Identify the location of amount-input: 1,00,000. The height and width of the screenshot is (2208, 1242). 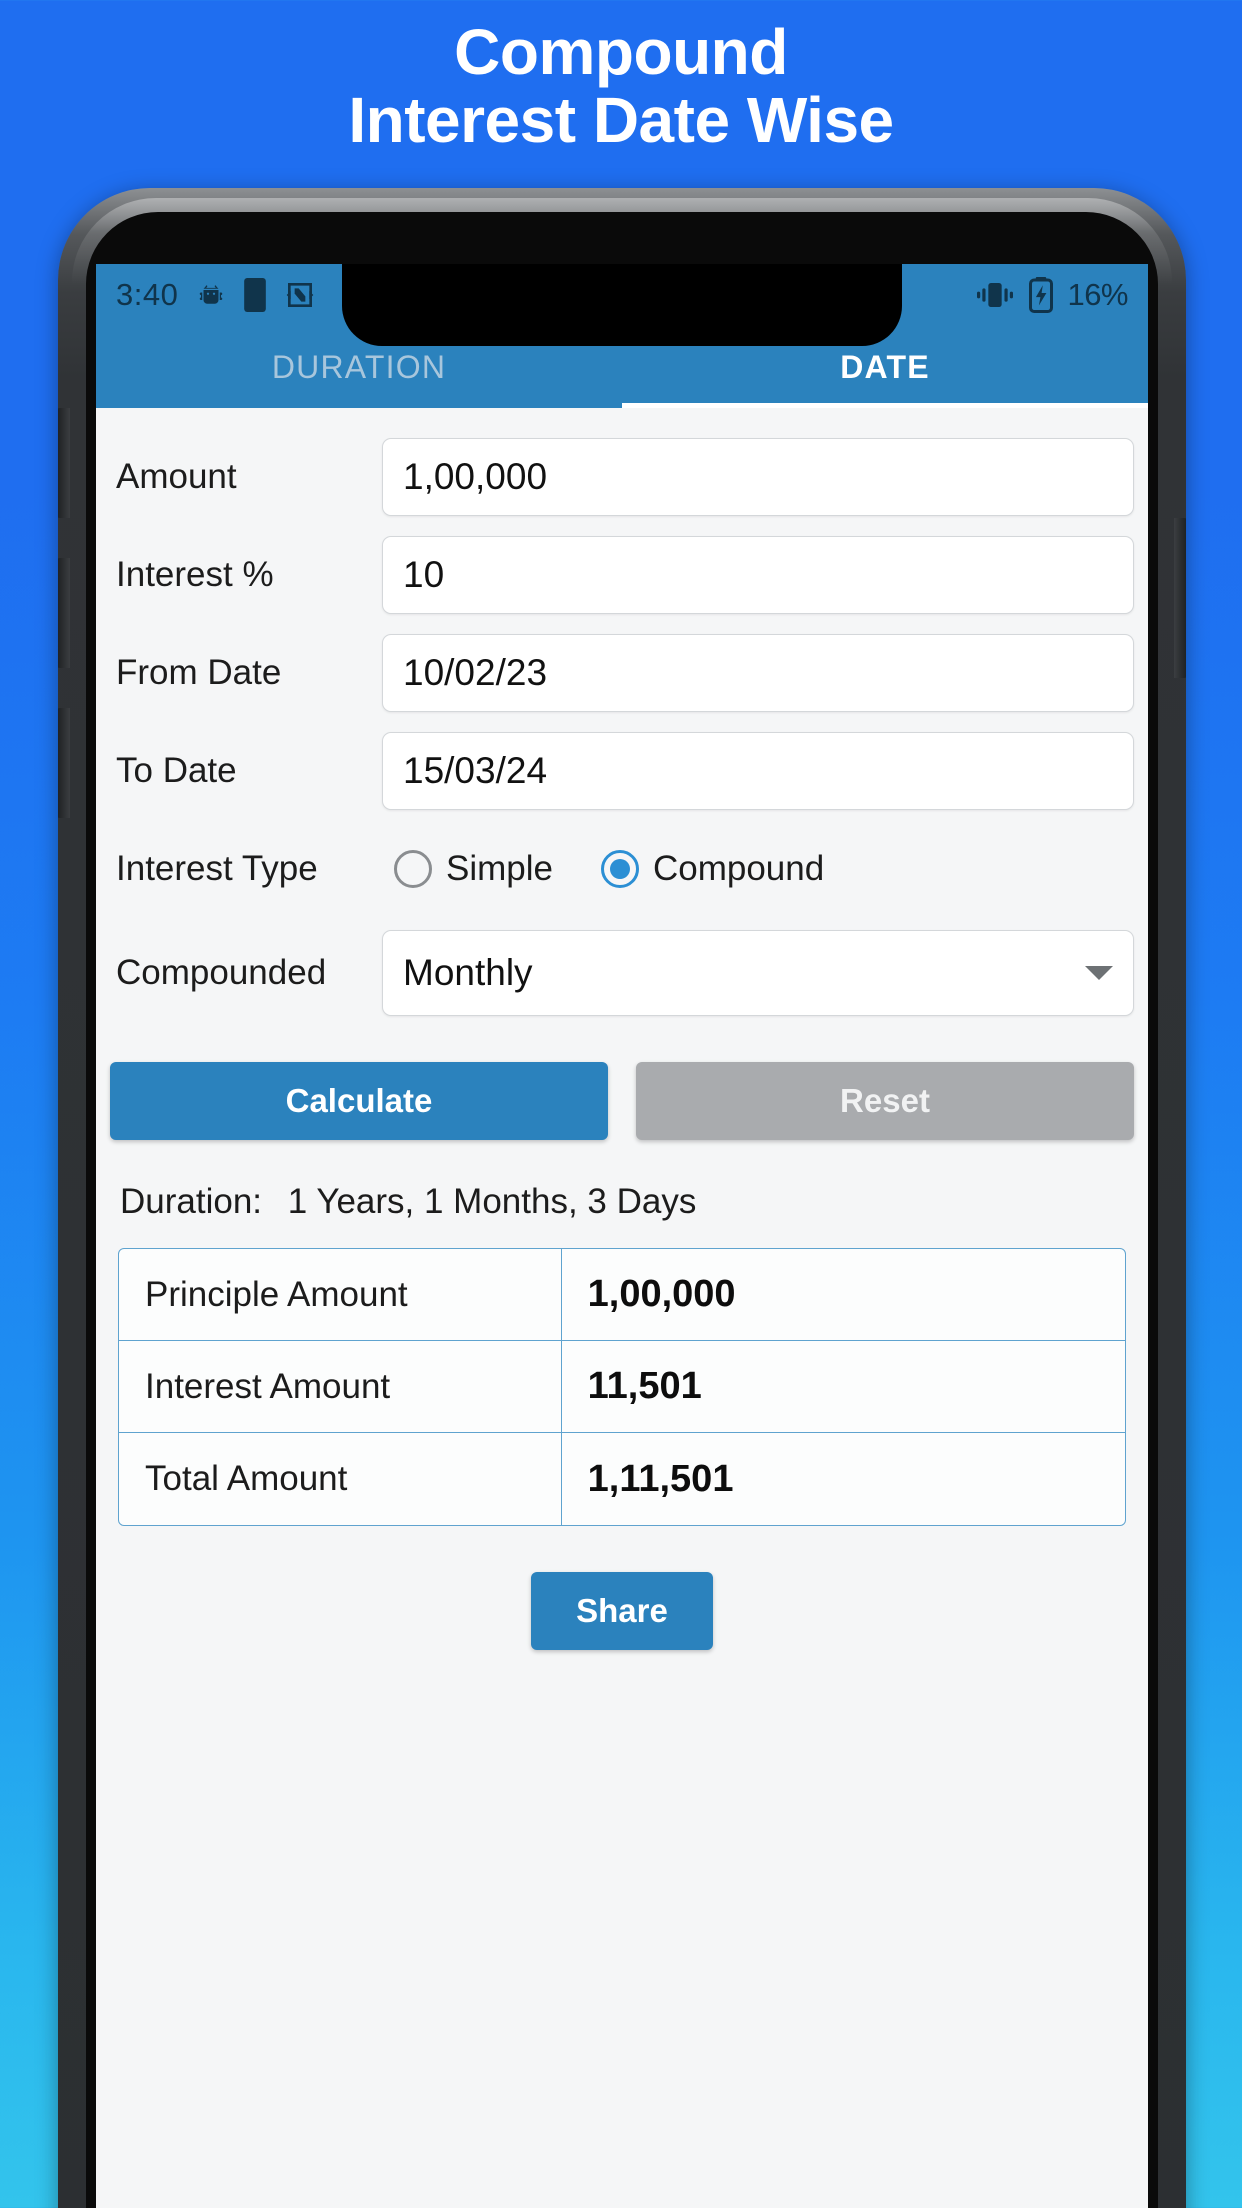
(758, 477).